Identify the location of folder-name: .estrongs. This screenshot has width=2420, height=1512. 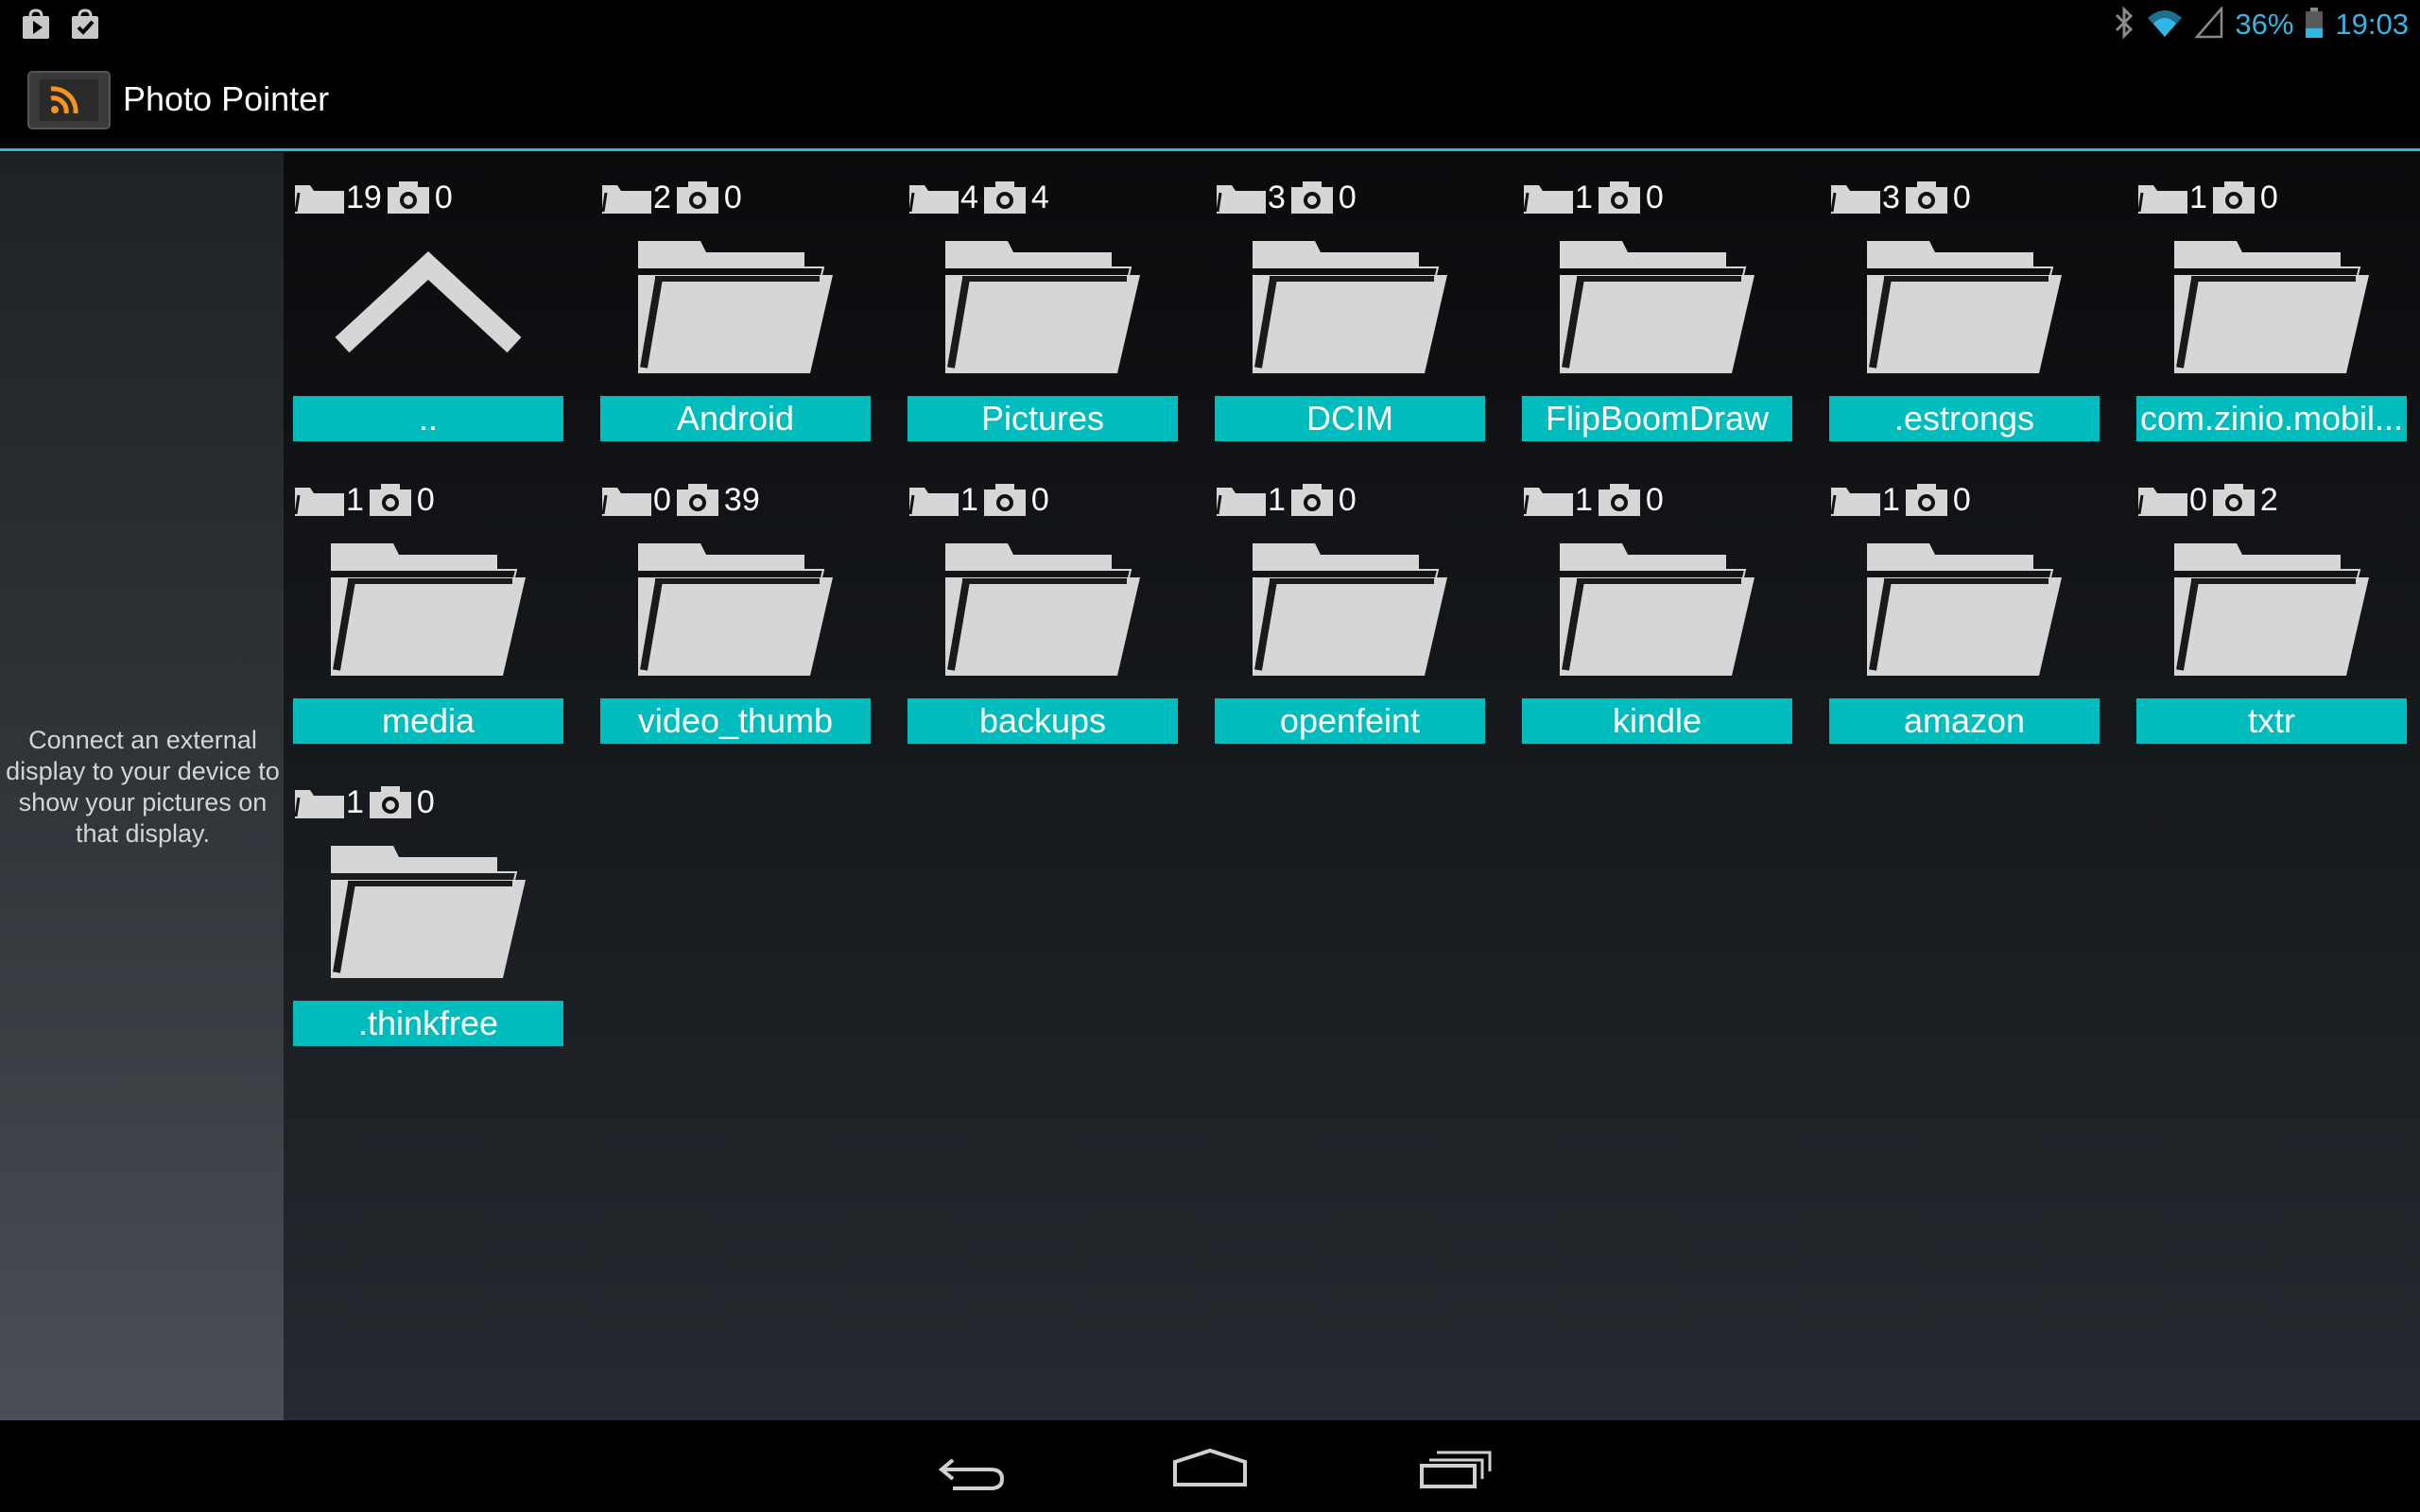
(1964, 418).